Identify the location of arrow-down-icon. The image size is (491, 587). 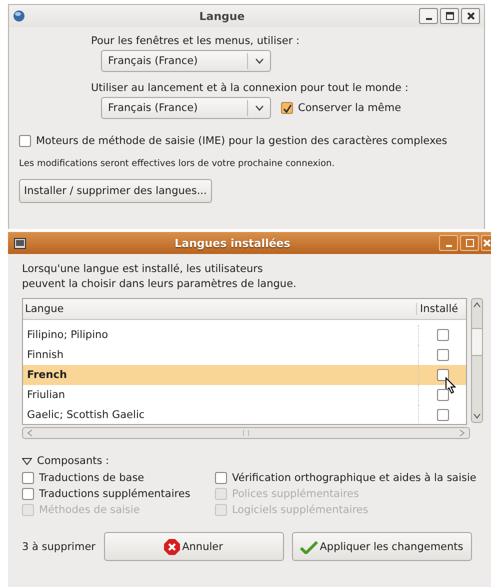
(477, 416).